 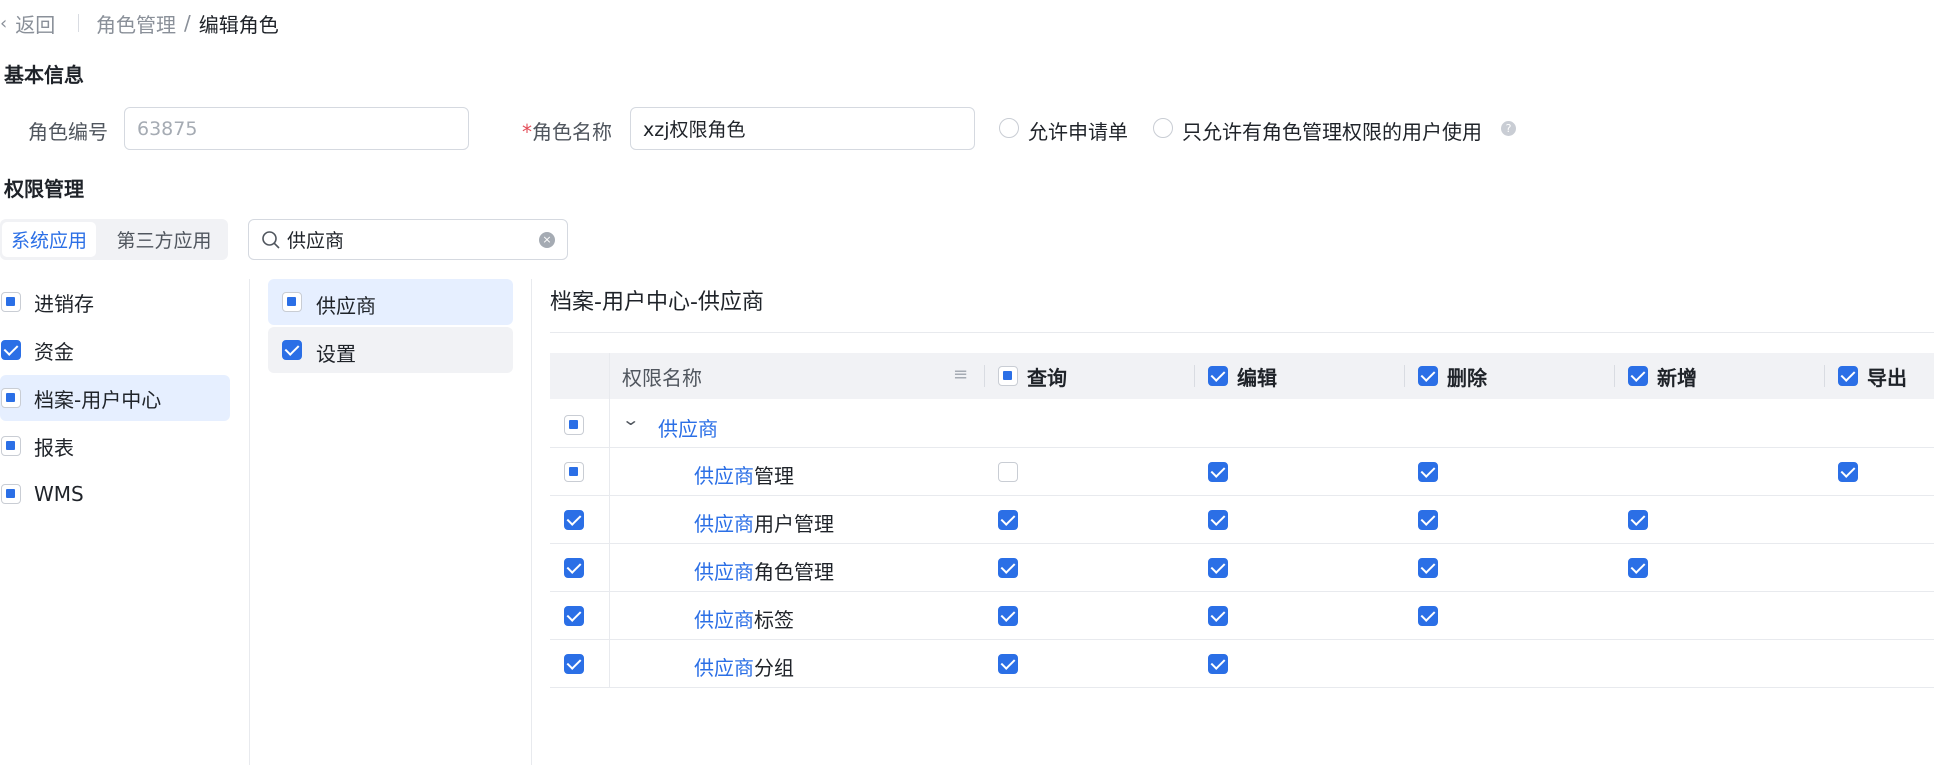 I want to click on only-admin-label: 只允许有角色管理权限的用户使用, so click(x=1332, y=132).